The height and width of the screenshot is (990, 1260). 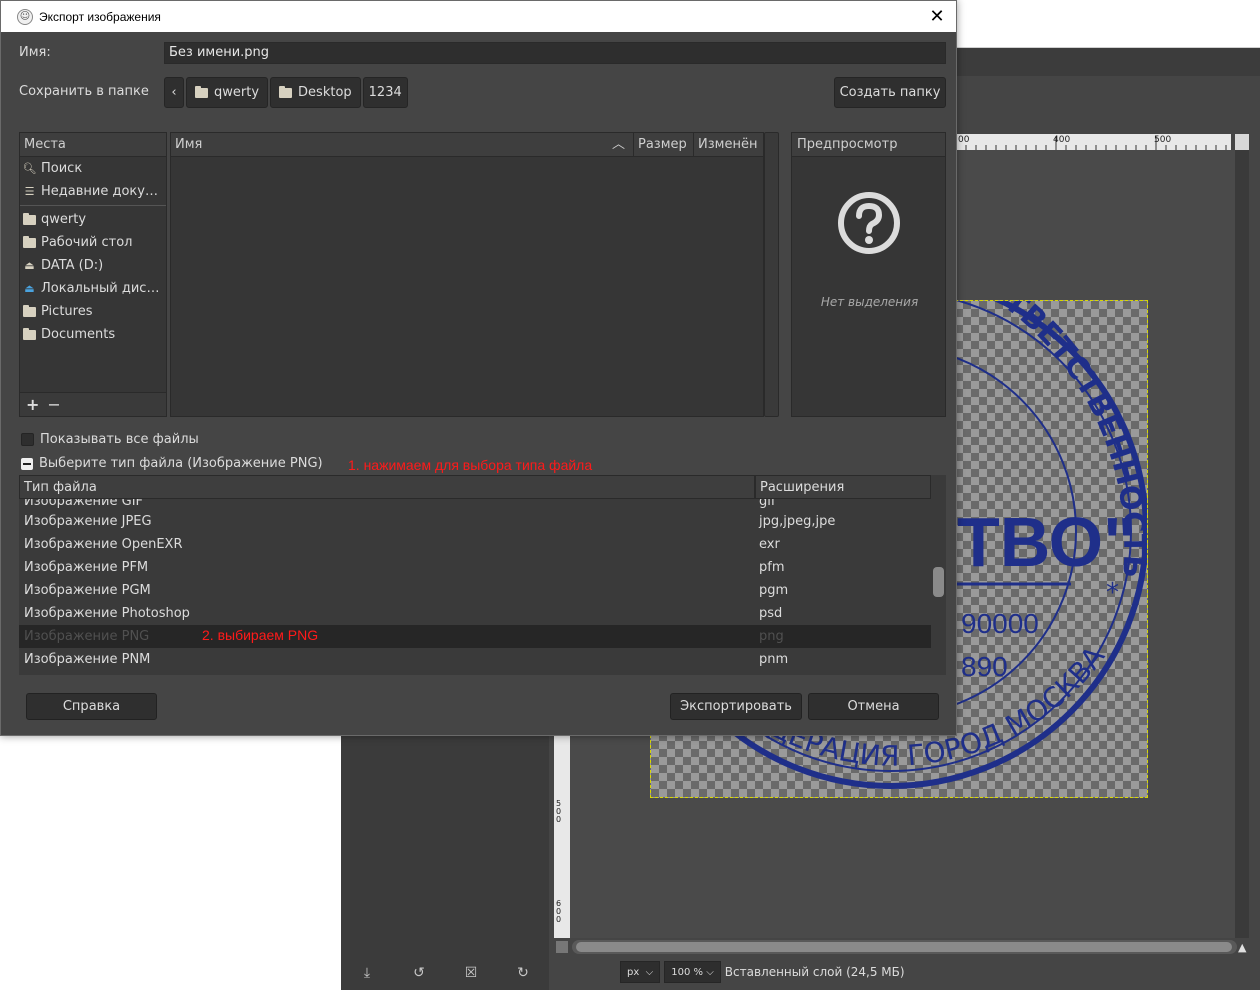 I want to click on close-icon: ✕, so click(x=937, y=16).